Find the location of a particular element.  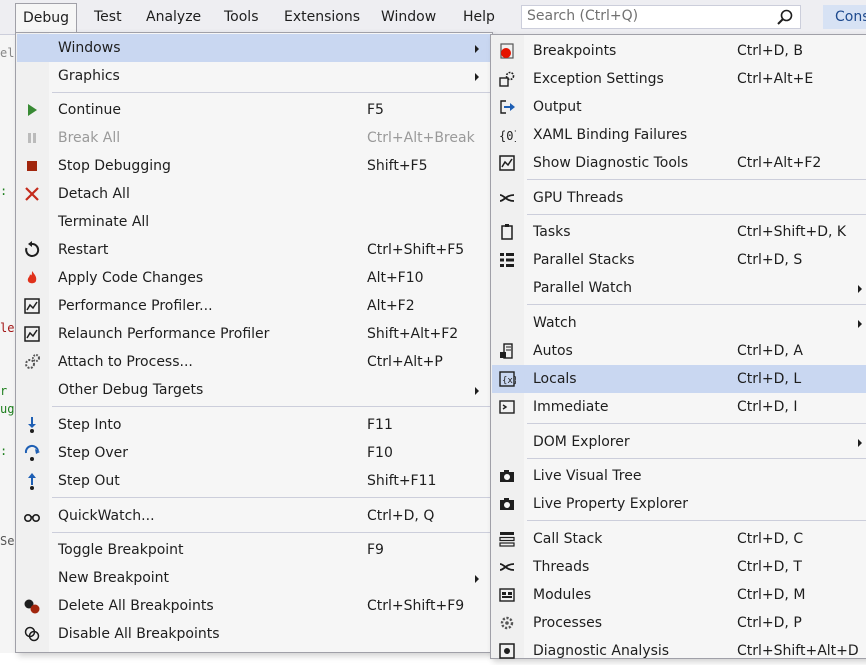

windows-dom-explorer-item: DOM Explorer is located at coordinates (679, 442).